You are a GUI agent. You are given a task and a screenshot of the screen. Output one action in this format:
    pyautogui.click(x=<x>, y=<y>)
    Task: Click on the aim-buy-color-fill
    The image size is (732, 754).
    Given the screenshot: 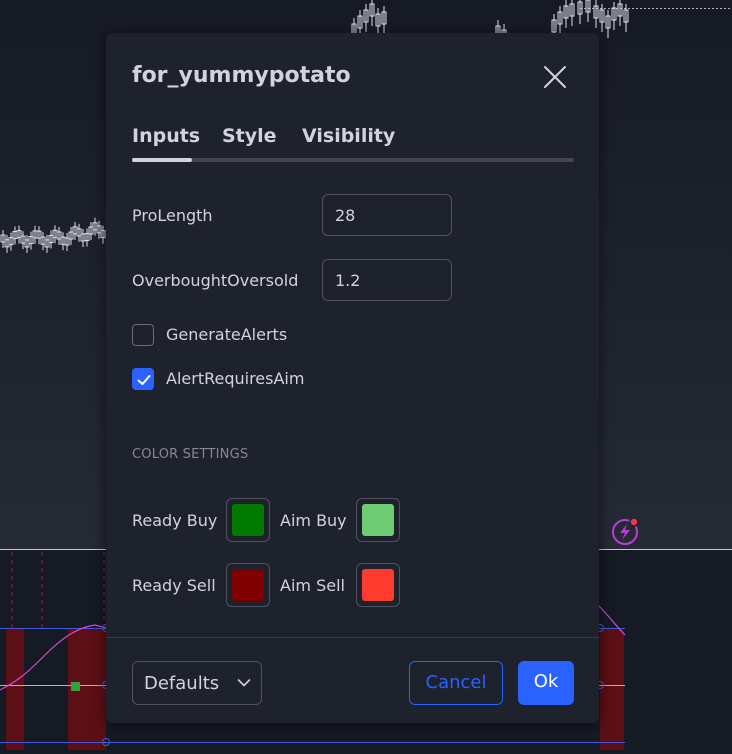 What is the action you would take?
    pyautogui.click(x=378, y=520)
    